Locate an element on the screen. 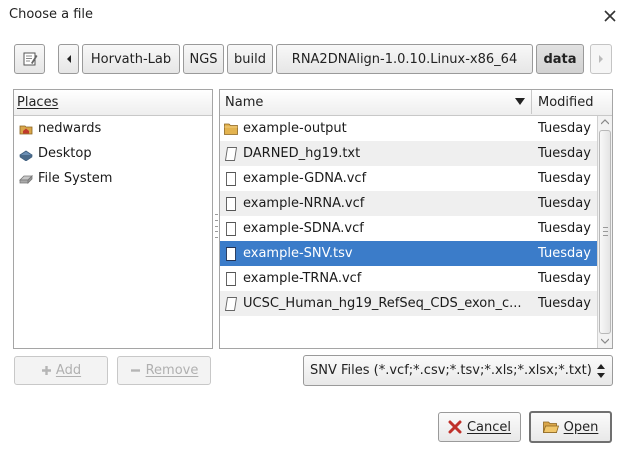  path-scroll-right-button is located at coordinates (601, 59).